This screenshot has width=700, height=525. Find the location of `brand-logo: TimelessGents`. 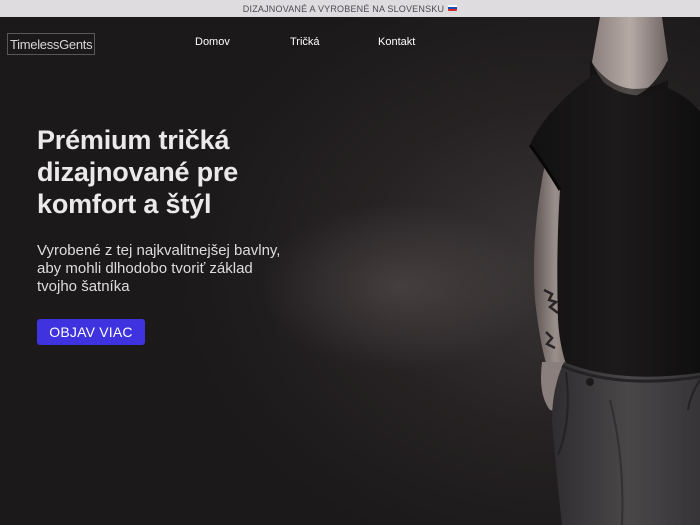

brand-logo: TimelessGents is located at coordinates (51, 44).